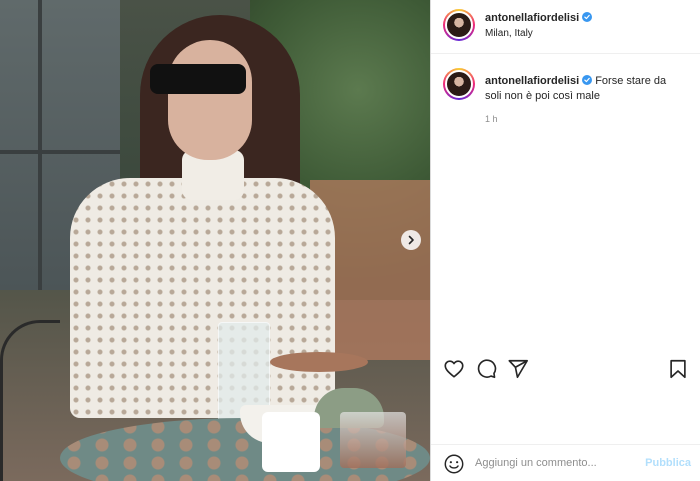 The height and width of the screenshot is (481, 700). I want to click on bookmark-icon, so click(678, 369).